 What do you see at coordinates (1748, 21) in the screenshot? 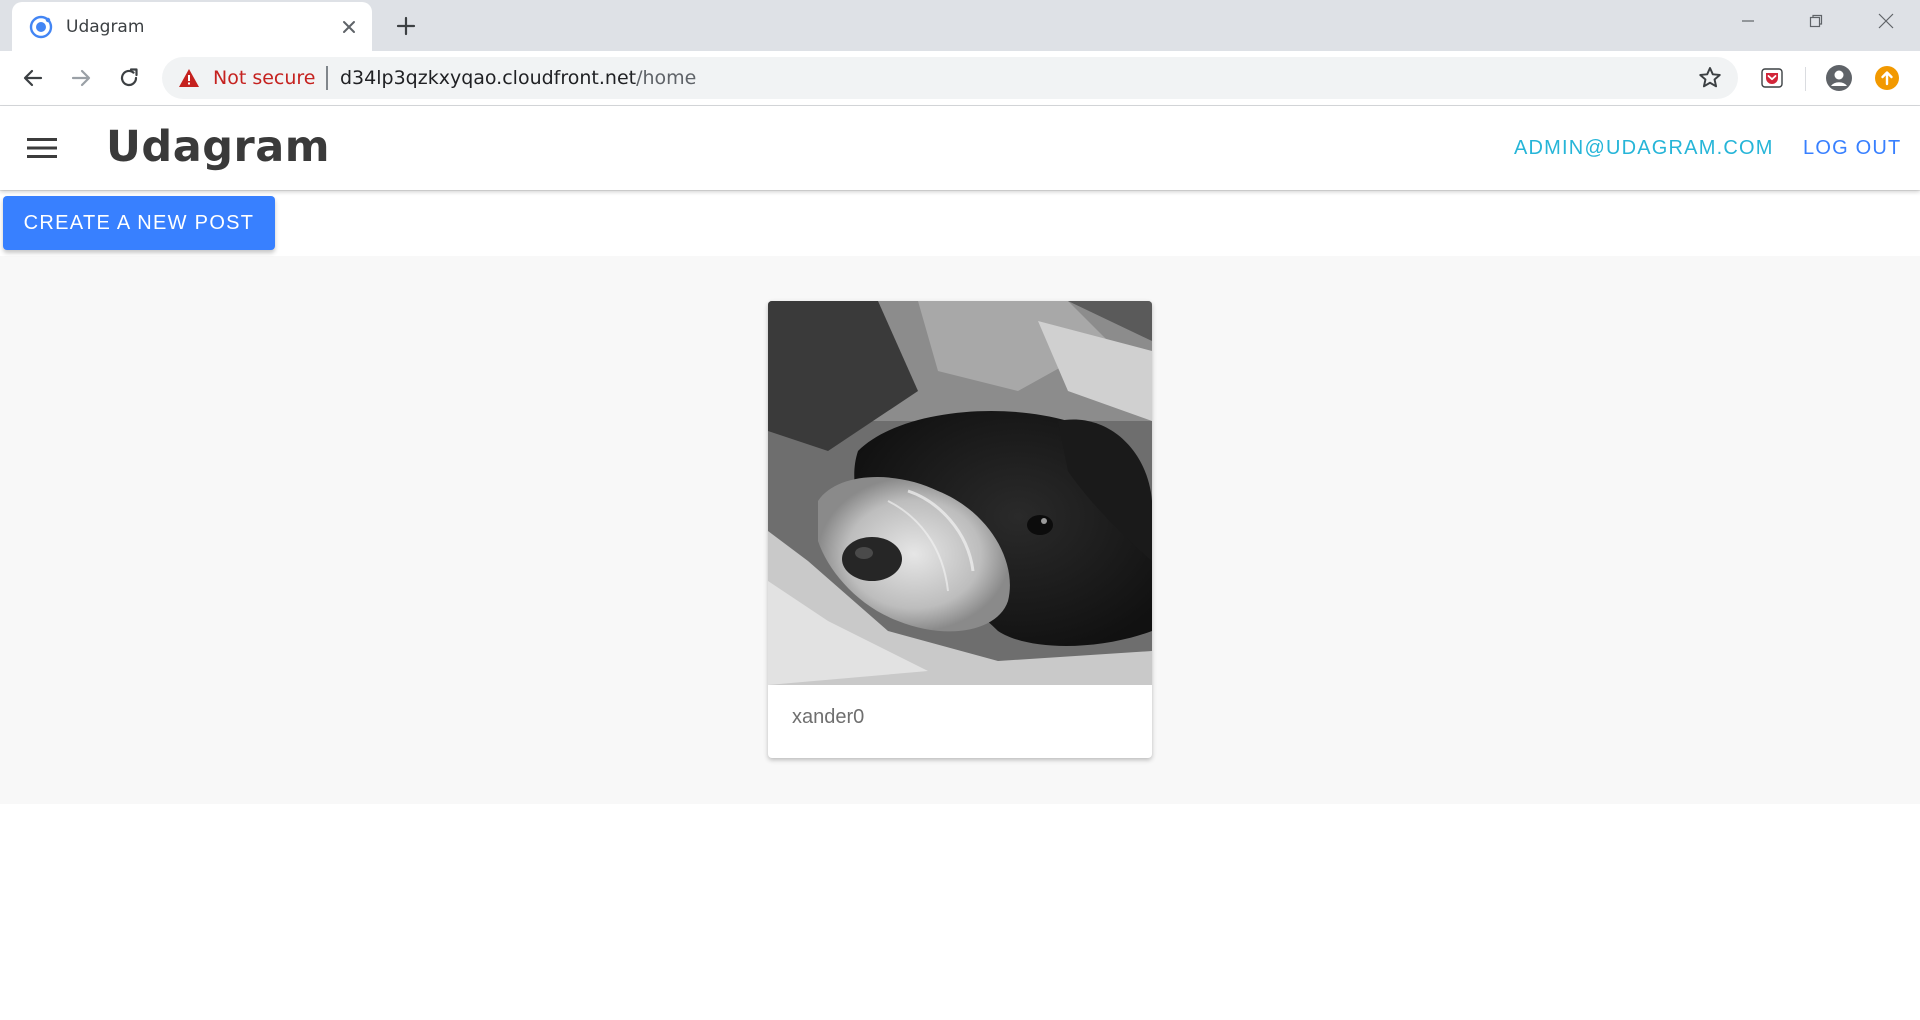
I see `minimize-icon` at bounding box center [1748, 21].